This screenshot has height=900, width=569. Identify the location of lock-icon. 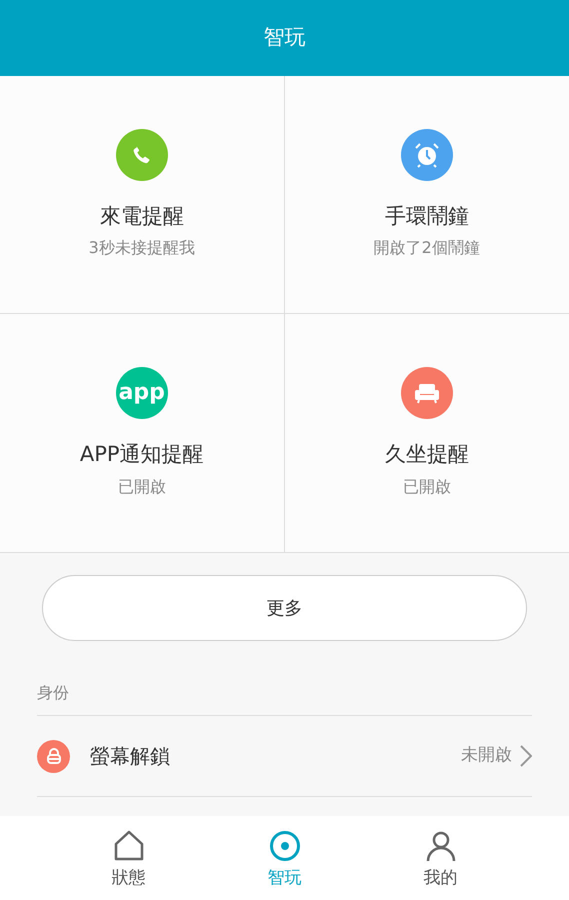
(53, 756).